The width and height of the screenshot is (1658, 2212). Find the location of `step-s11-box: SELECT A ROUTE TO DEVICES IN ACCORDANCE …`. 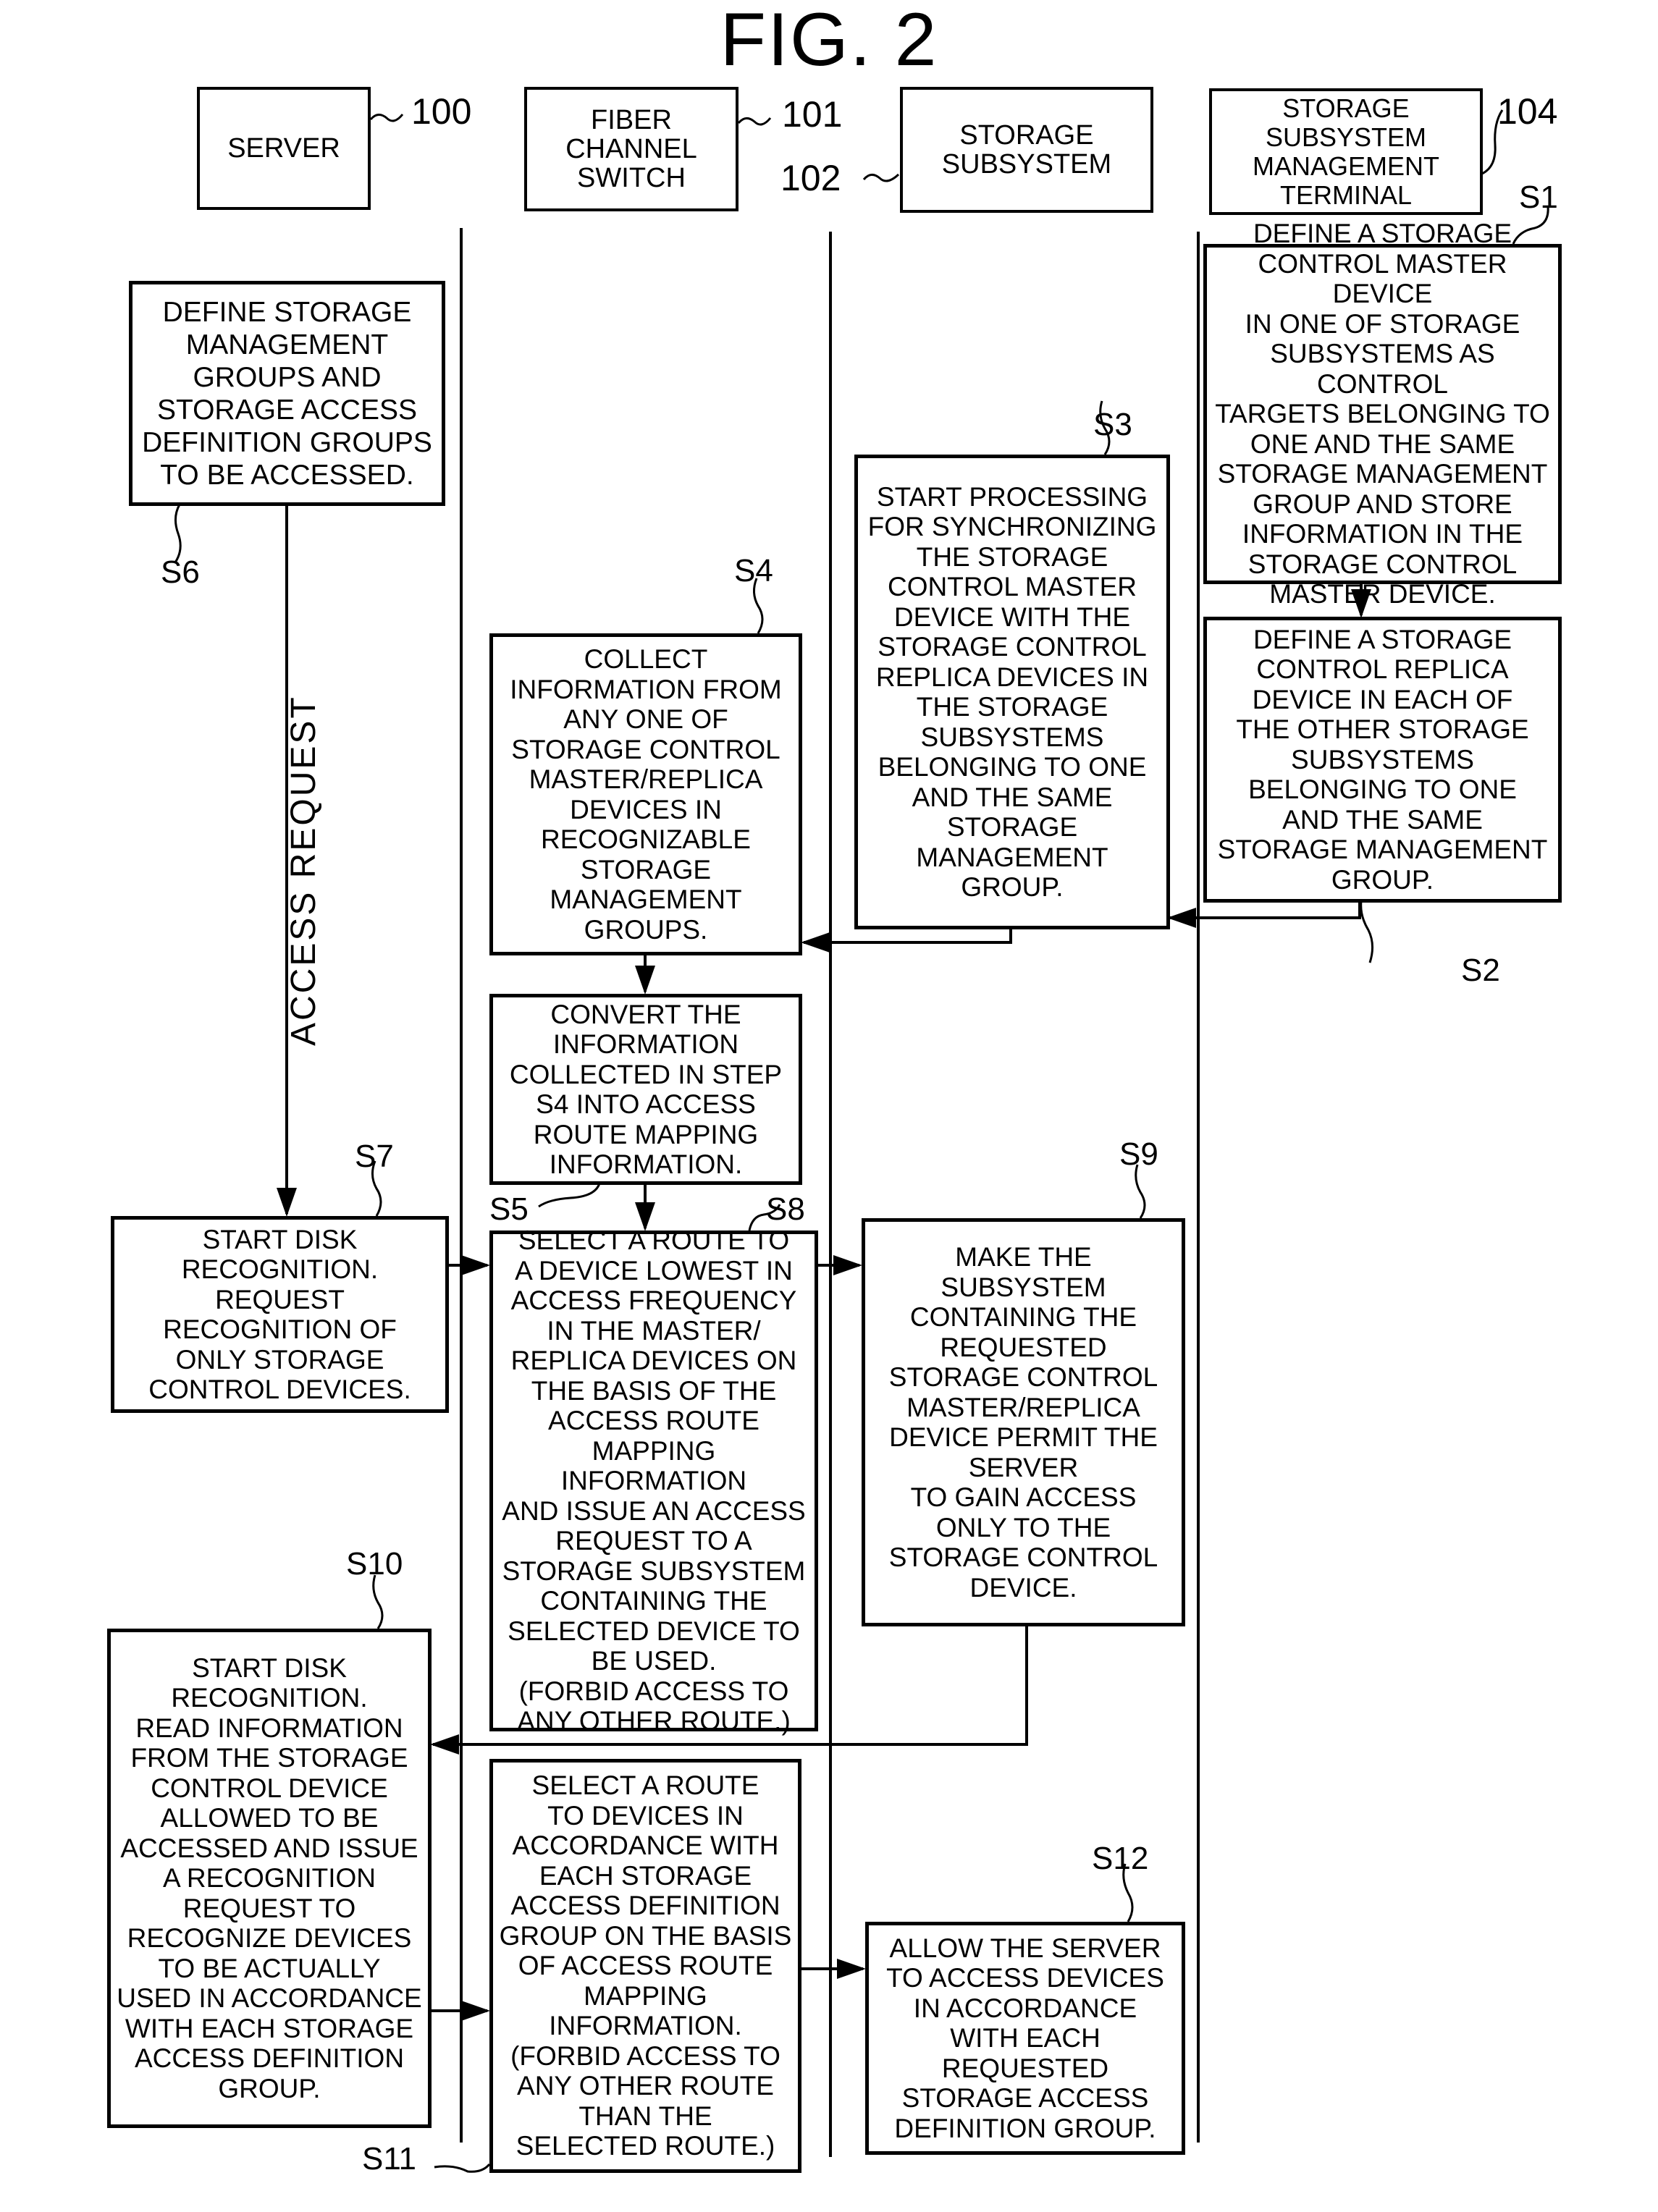

step-s11-box: SELECT A ROUTE TO DEVICES IN ACCORDANCE … is located at coordinates (645, 1966).